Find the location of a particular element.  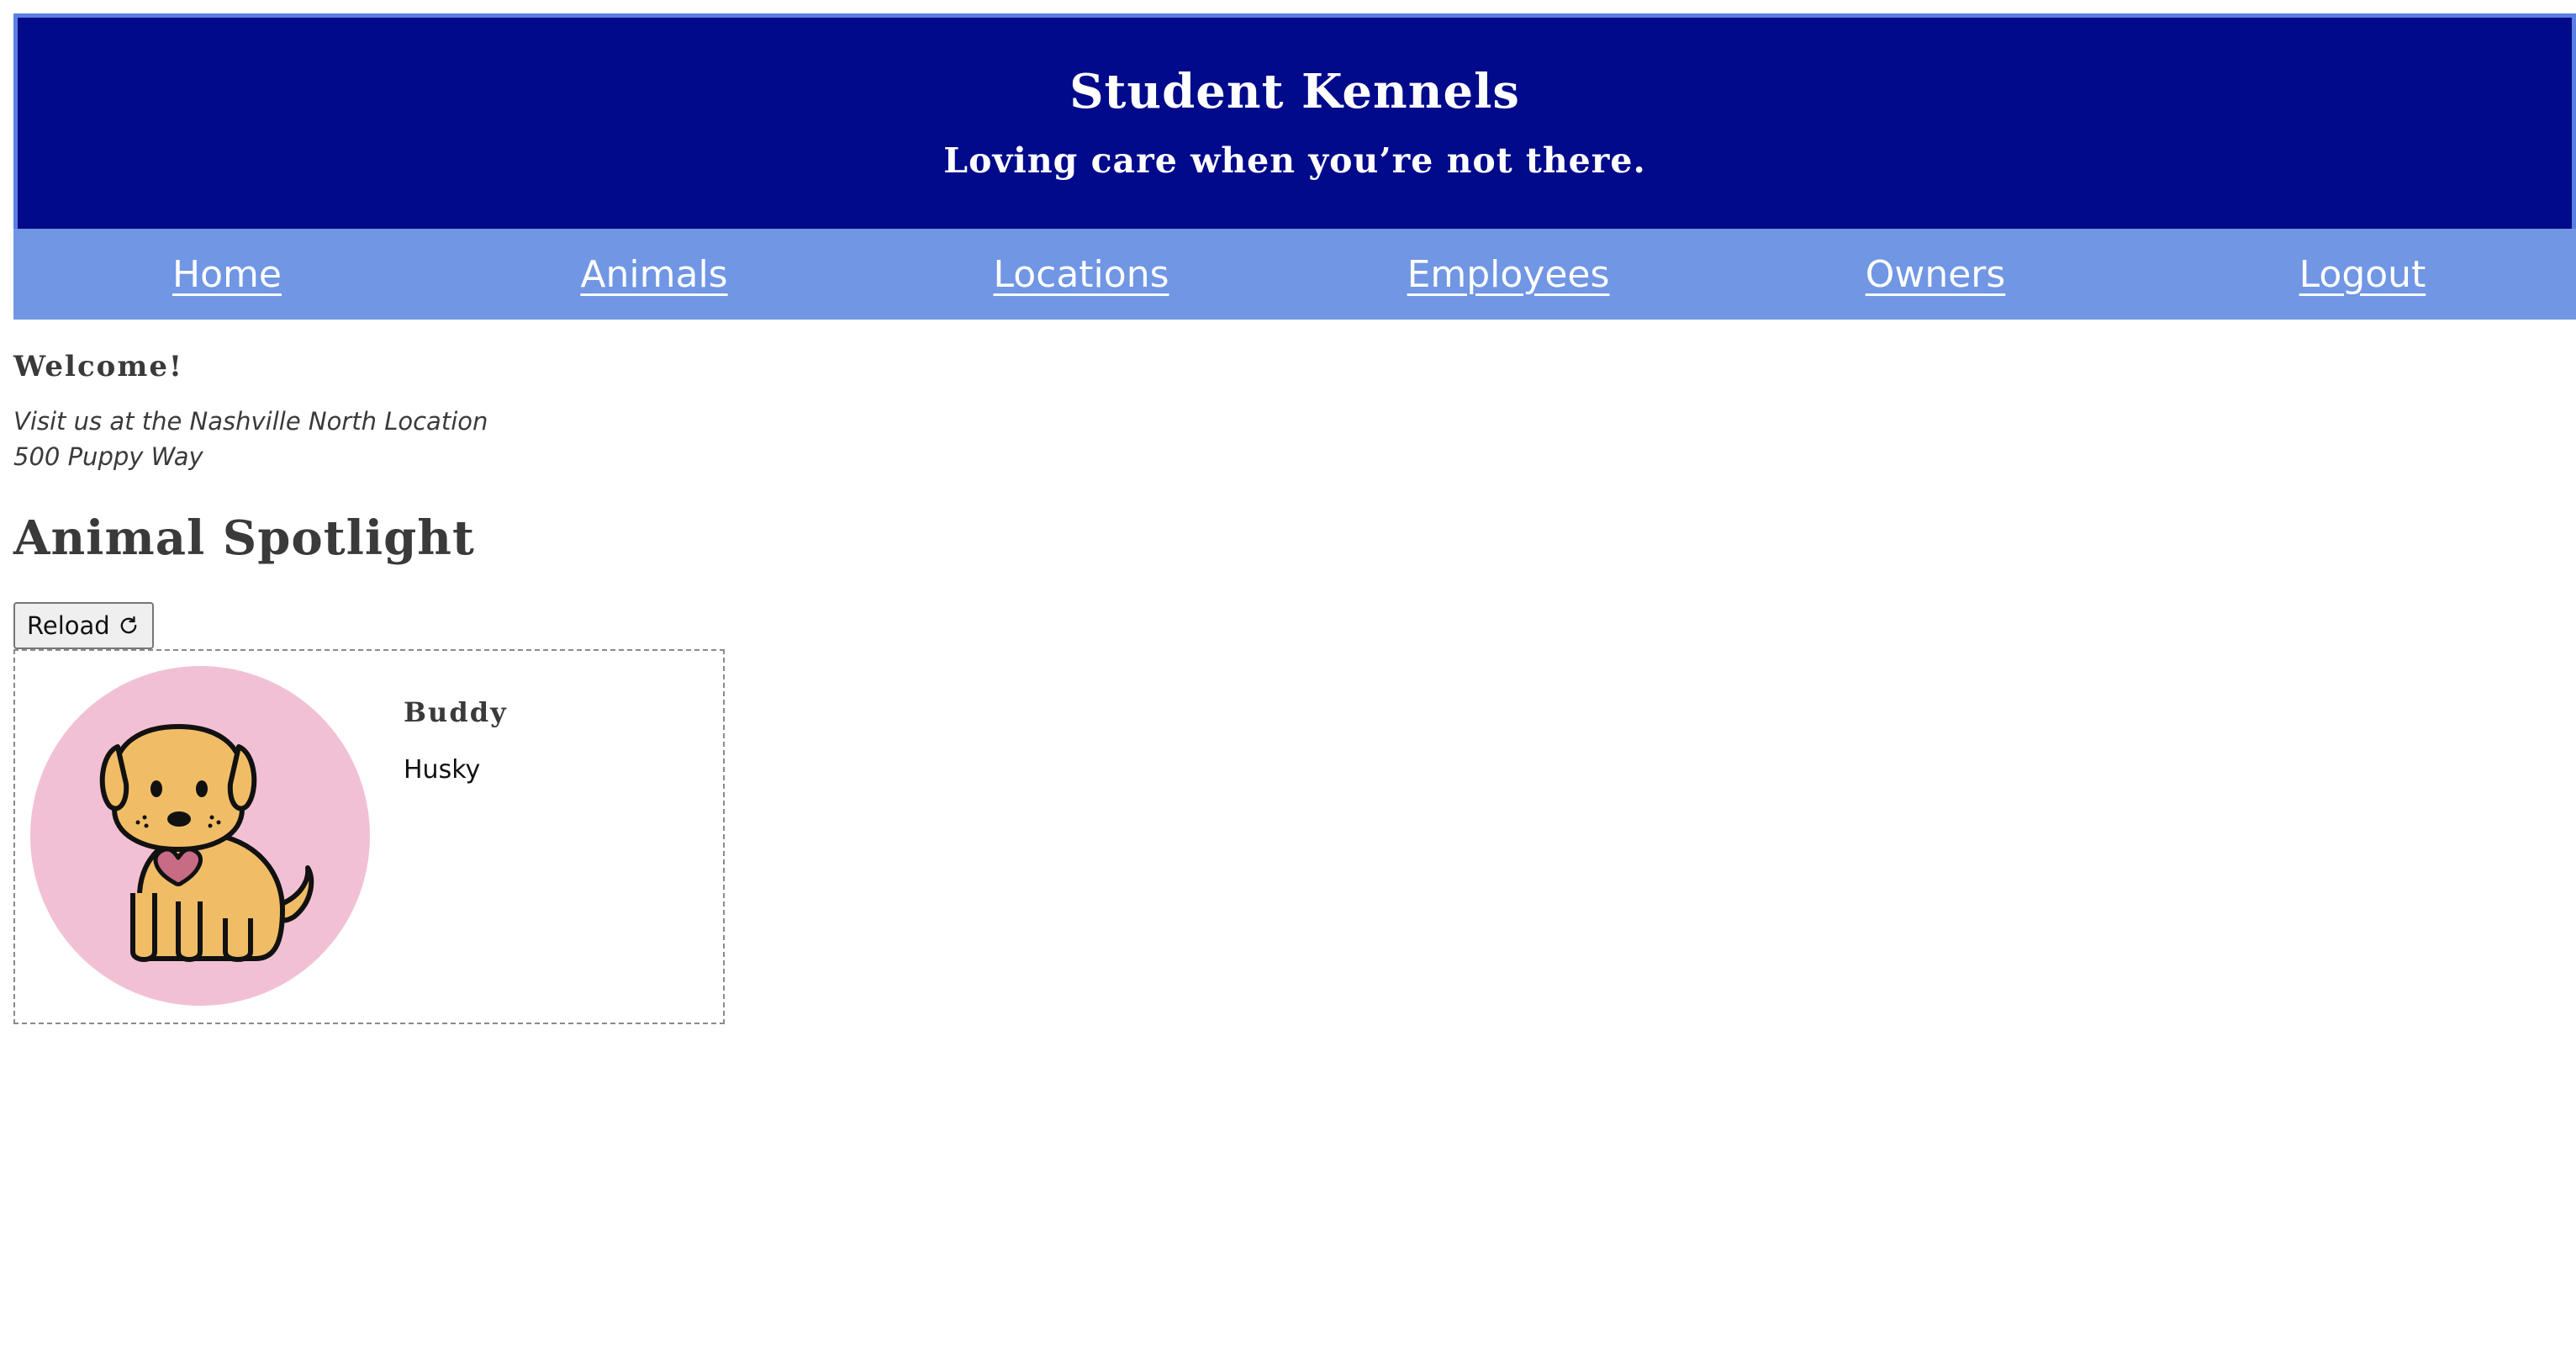

animal-info: Buddy Husky is located at coordinates (439, 836).